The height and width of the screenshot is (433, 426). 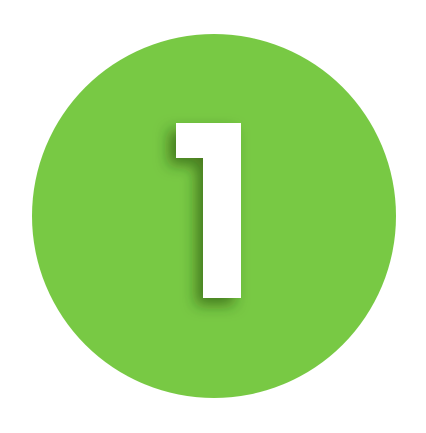 What do you see at coordinates (208, 210) in the screenshot?
I see `digit-one-glyph: 1` at bounding box center [208, 210].